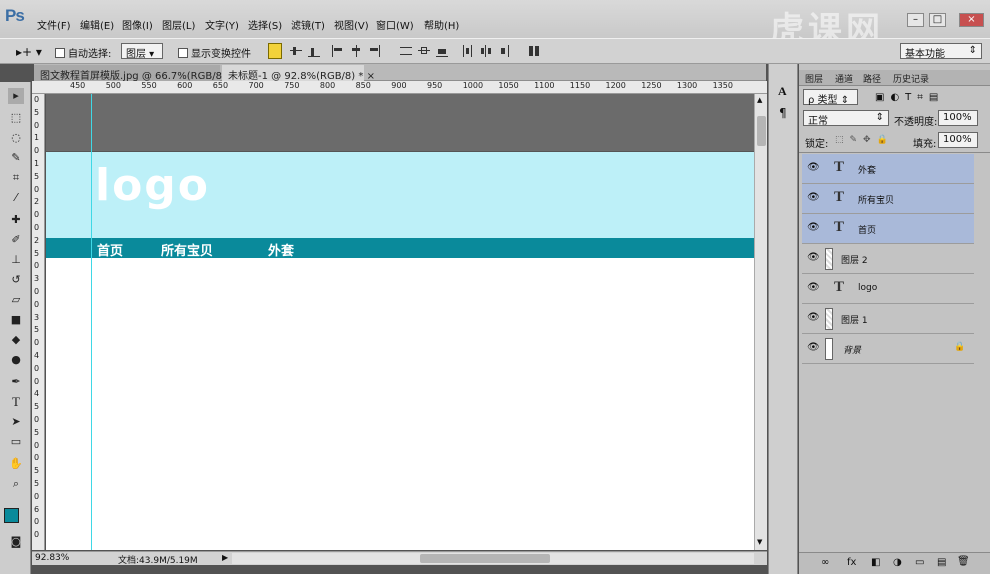 The image size is (990, 574). Describe the element at coordinates (29, 52) in the screenshot. I see `move-tool-icon: ▸+ ▾` at that location.